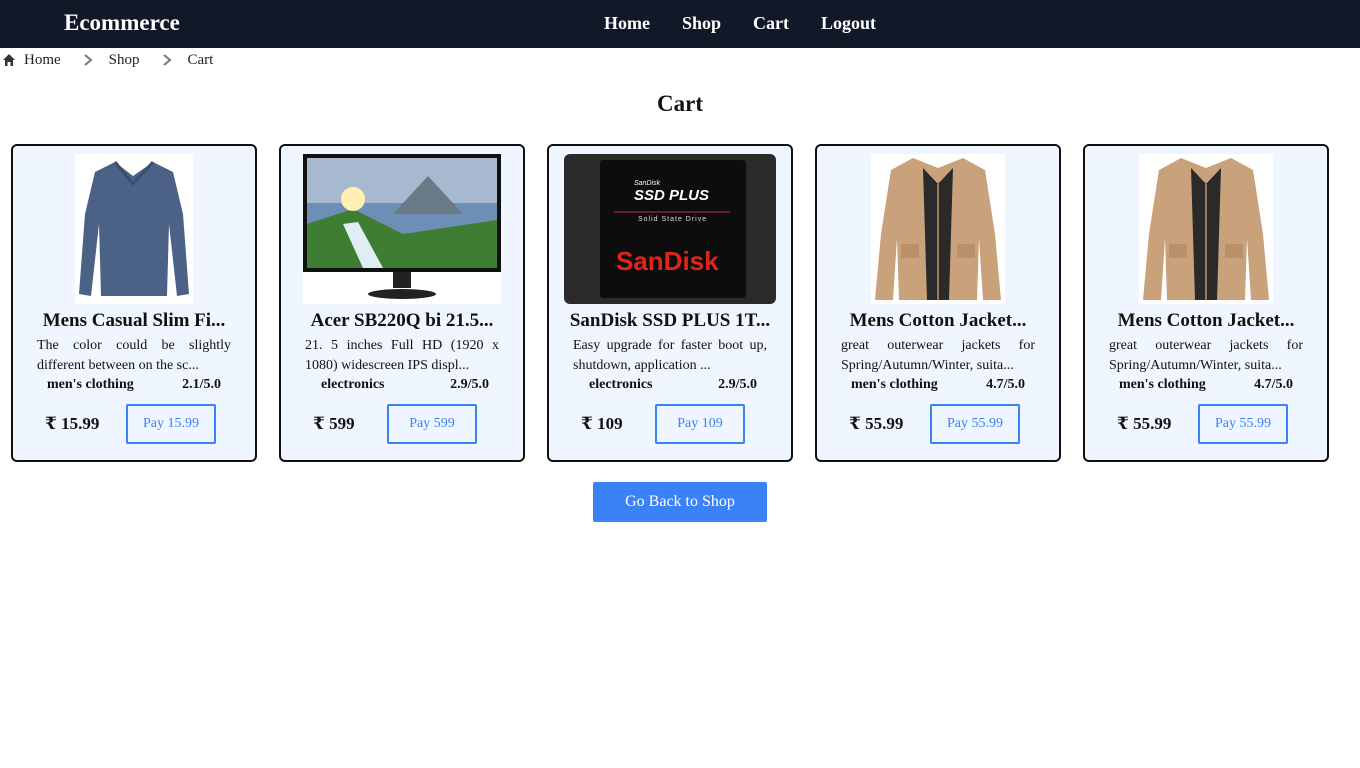 The width and height of the screenshot is (1360, 768). What do you see at coordinates (42, 59) in the screenshot?
I see `breadcrumb-home-label: Home` at bounding box center [42, 59].